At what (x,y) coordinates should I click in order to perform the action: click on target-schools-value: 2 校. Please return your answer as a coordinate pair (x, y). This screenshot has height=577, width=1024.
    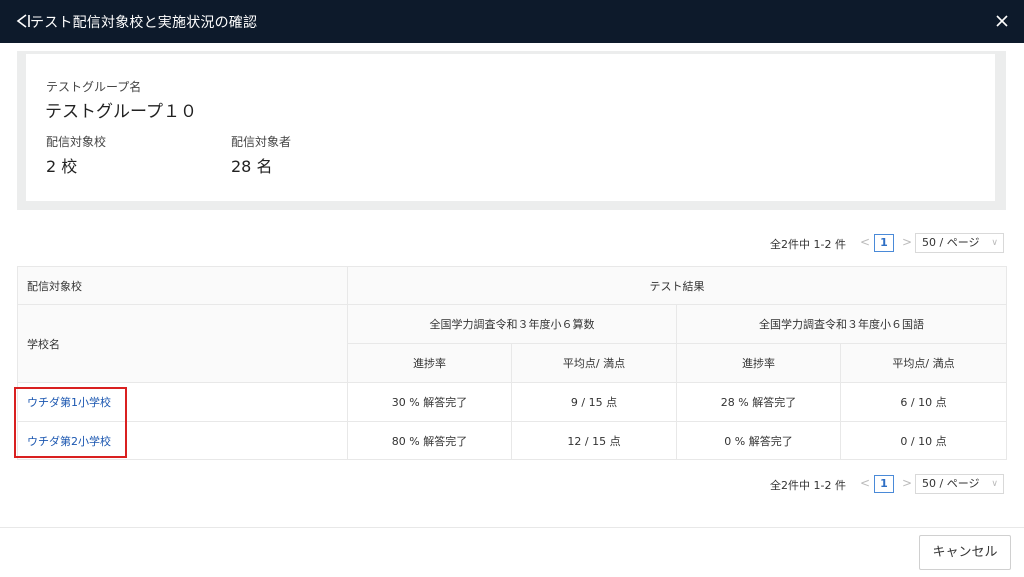
    Looking at the image, I should click on (62, 166).